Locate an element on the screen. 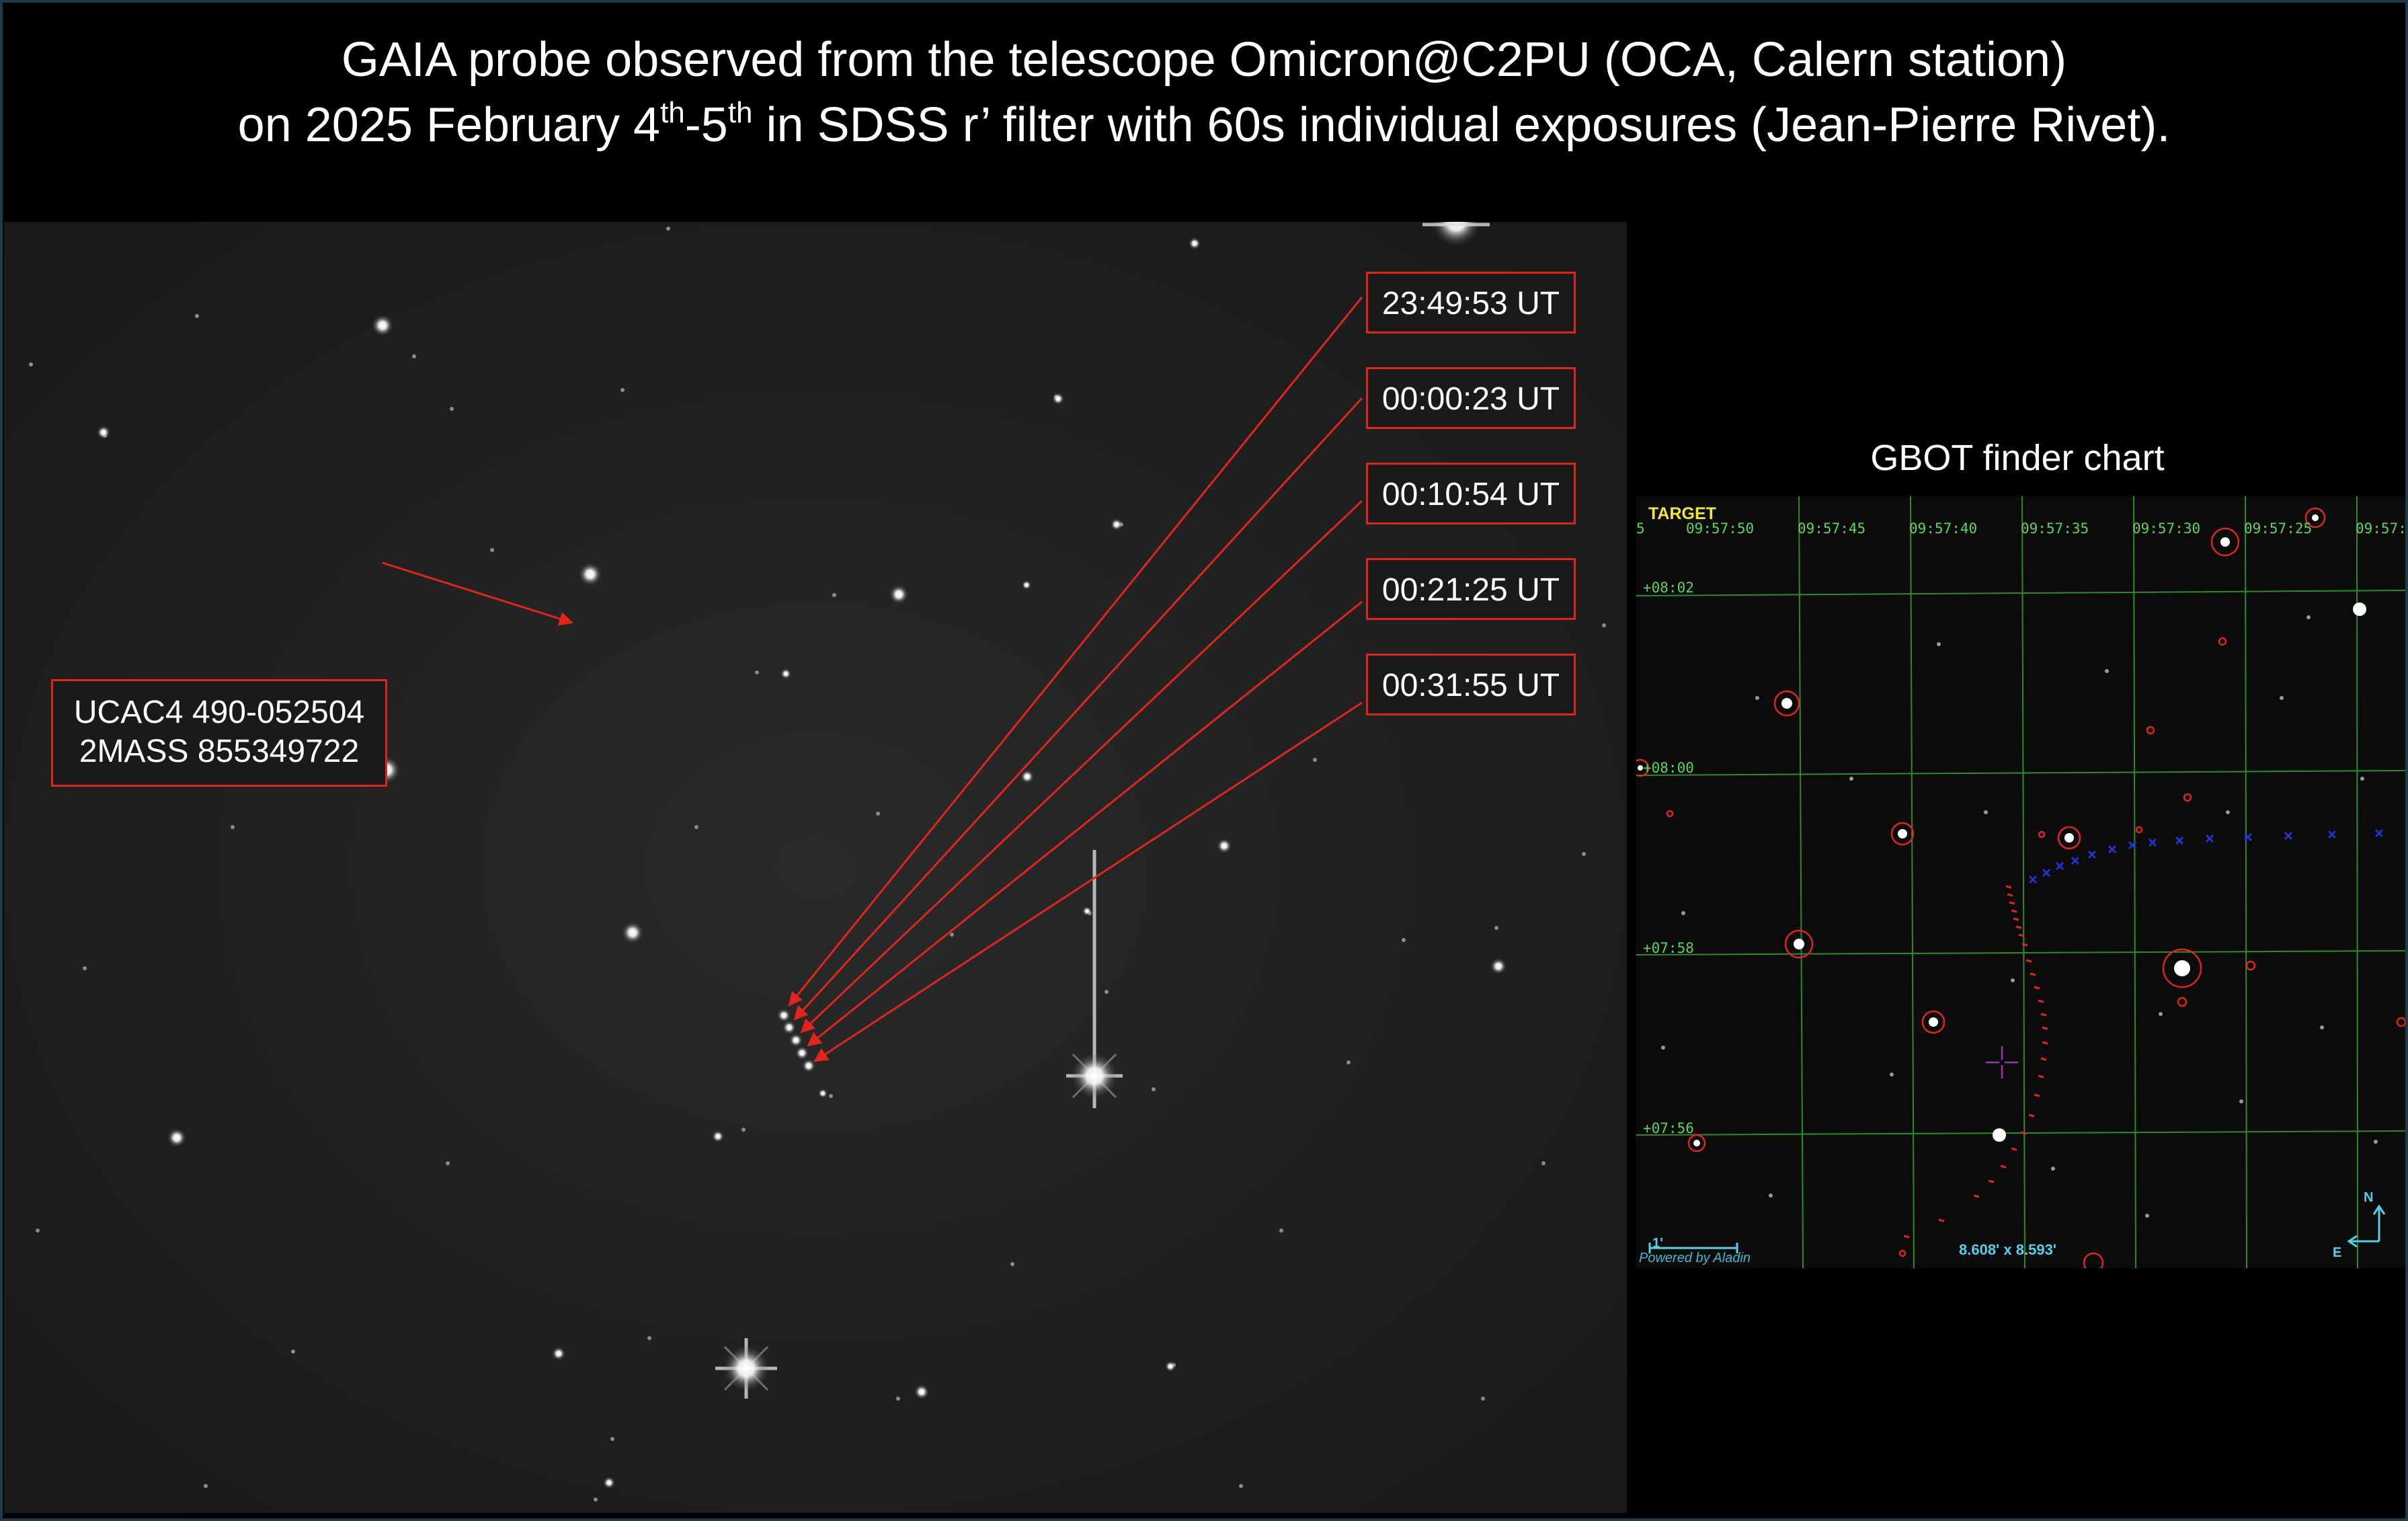 Image resolution: width=2408 pixels, height=1521 pixels. ra-tick-4: 09:57:35 is located at coordinates (2055, 528).